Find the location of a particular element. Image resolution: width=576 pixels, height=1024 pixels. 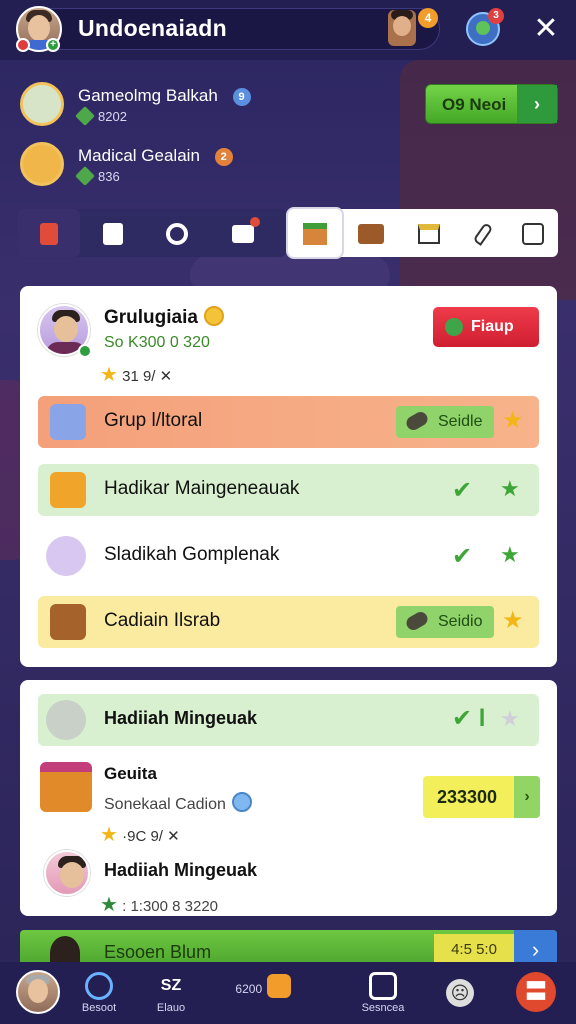

nav-item-label: Sesncea is located at coordinates (383, 1008).